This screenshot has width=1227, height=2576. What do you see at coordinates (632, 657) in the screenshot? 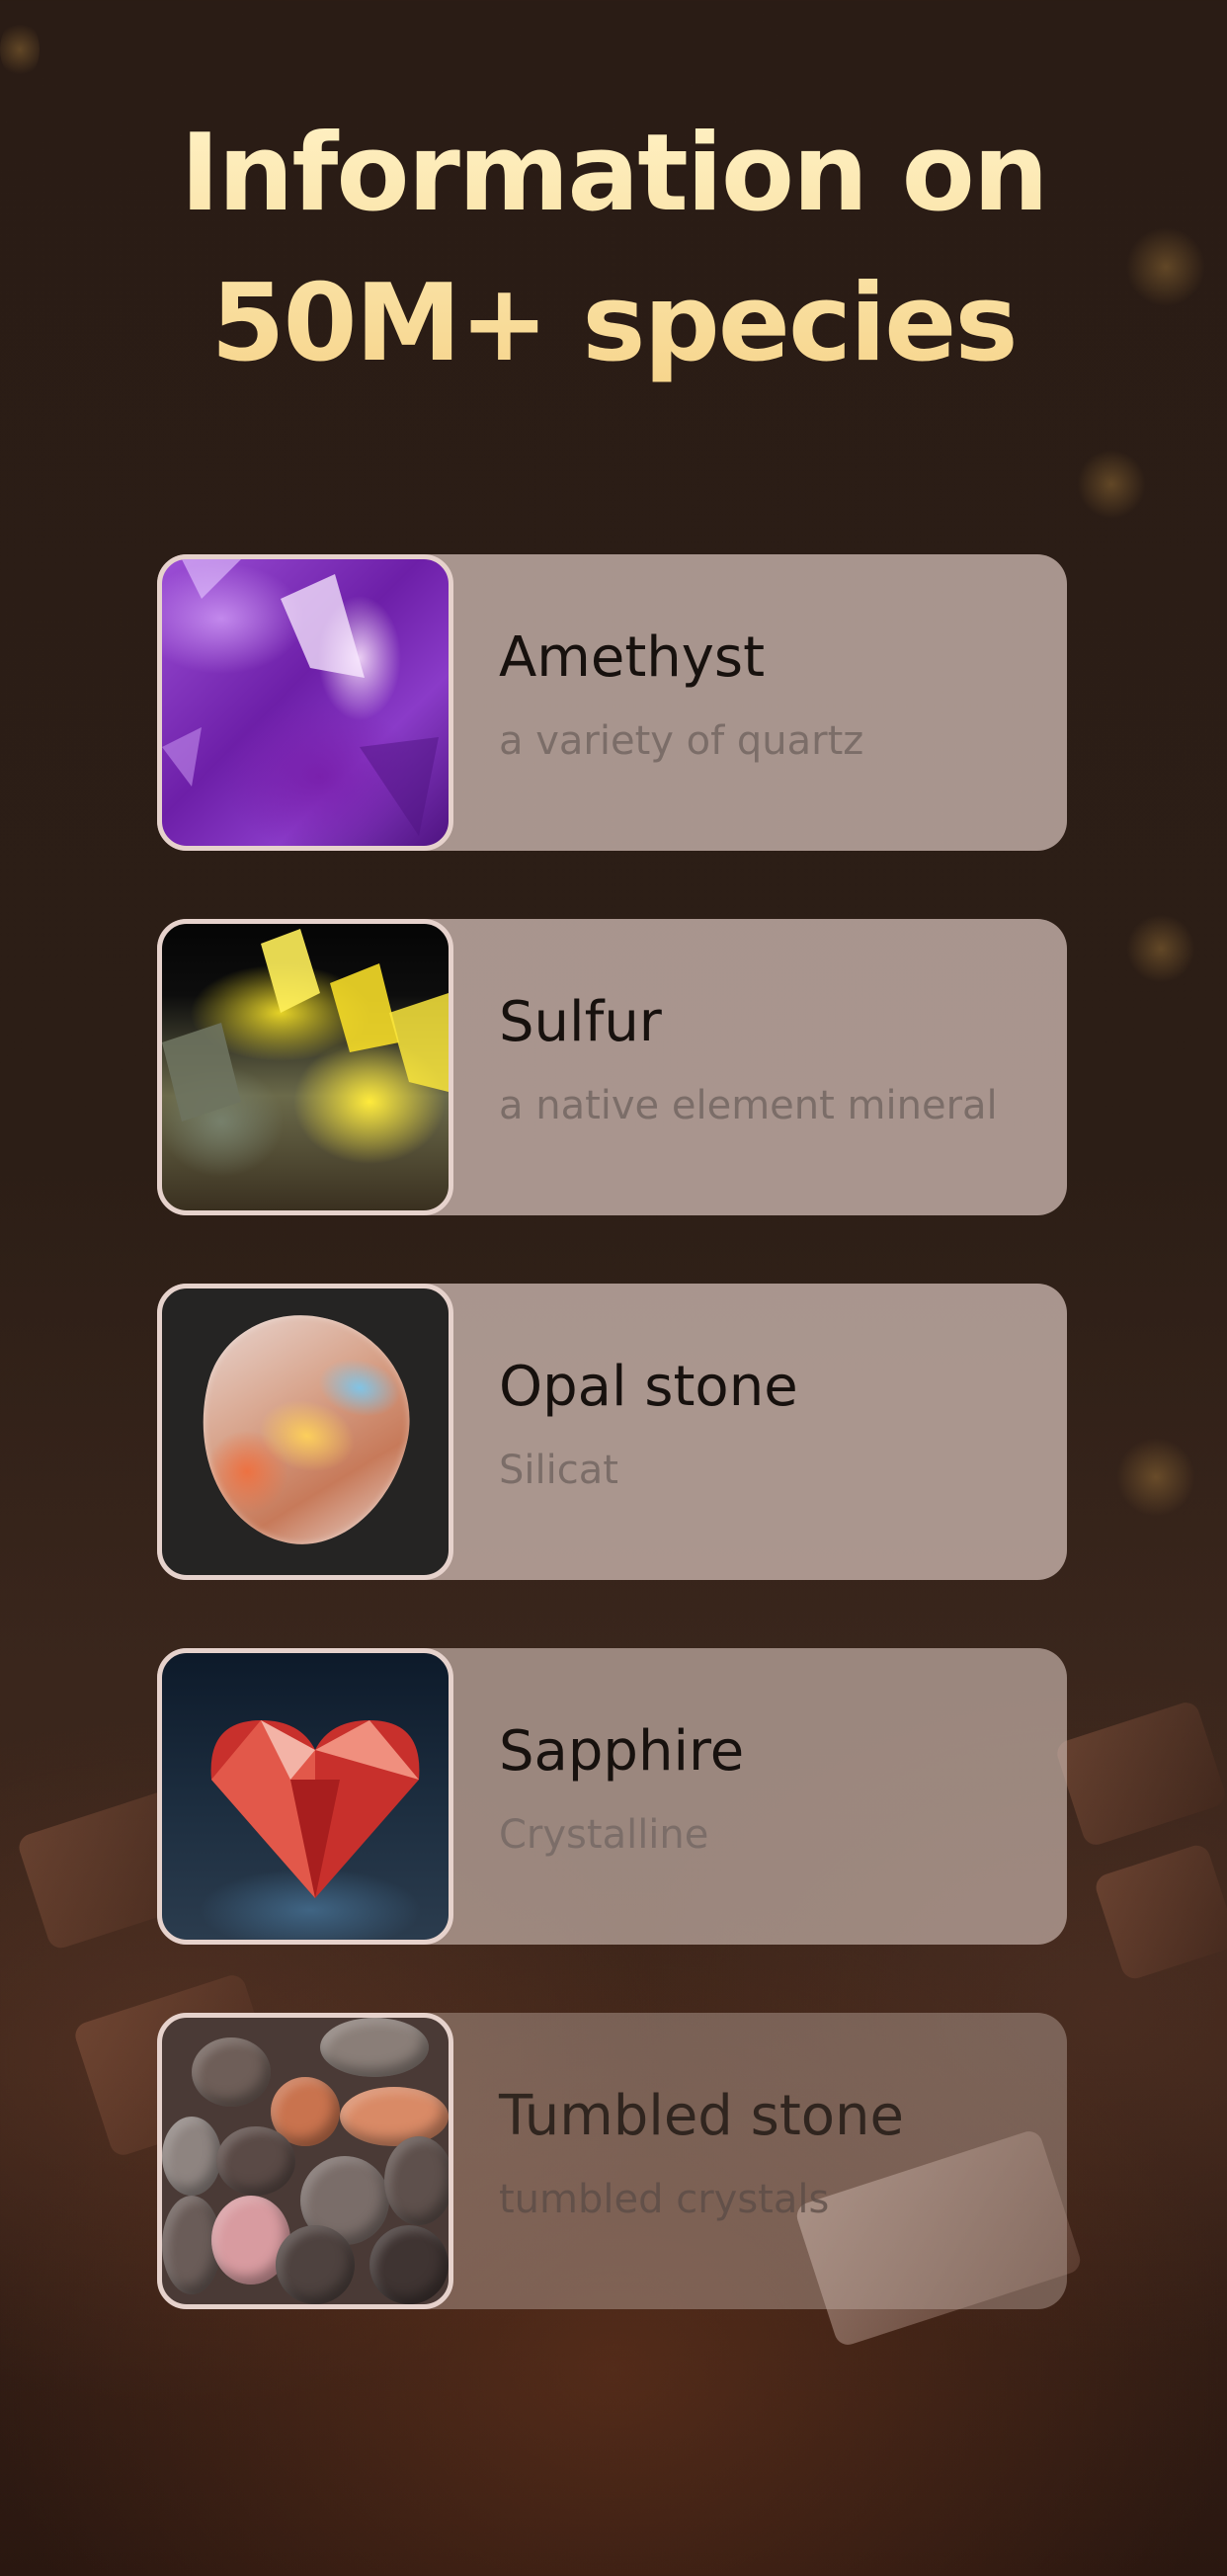
I see `species-name: Amethyst` at bounding box center [632, 657].